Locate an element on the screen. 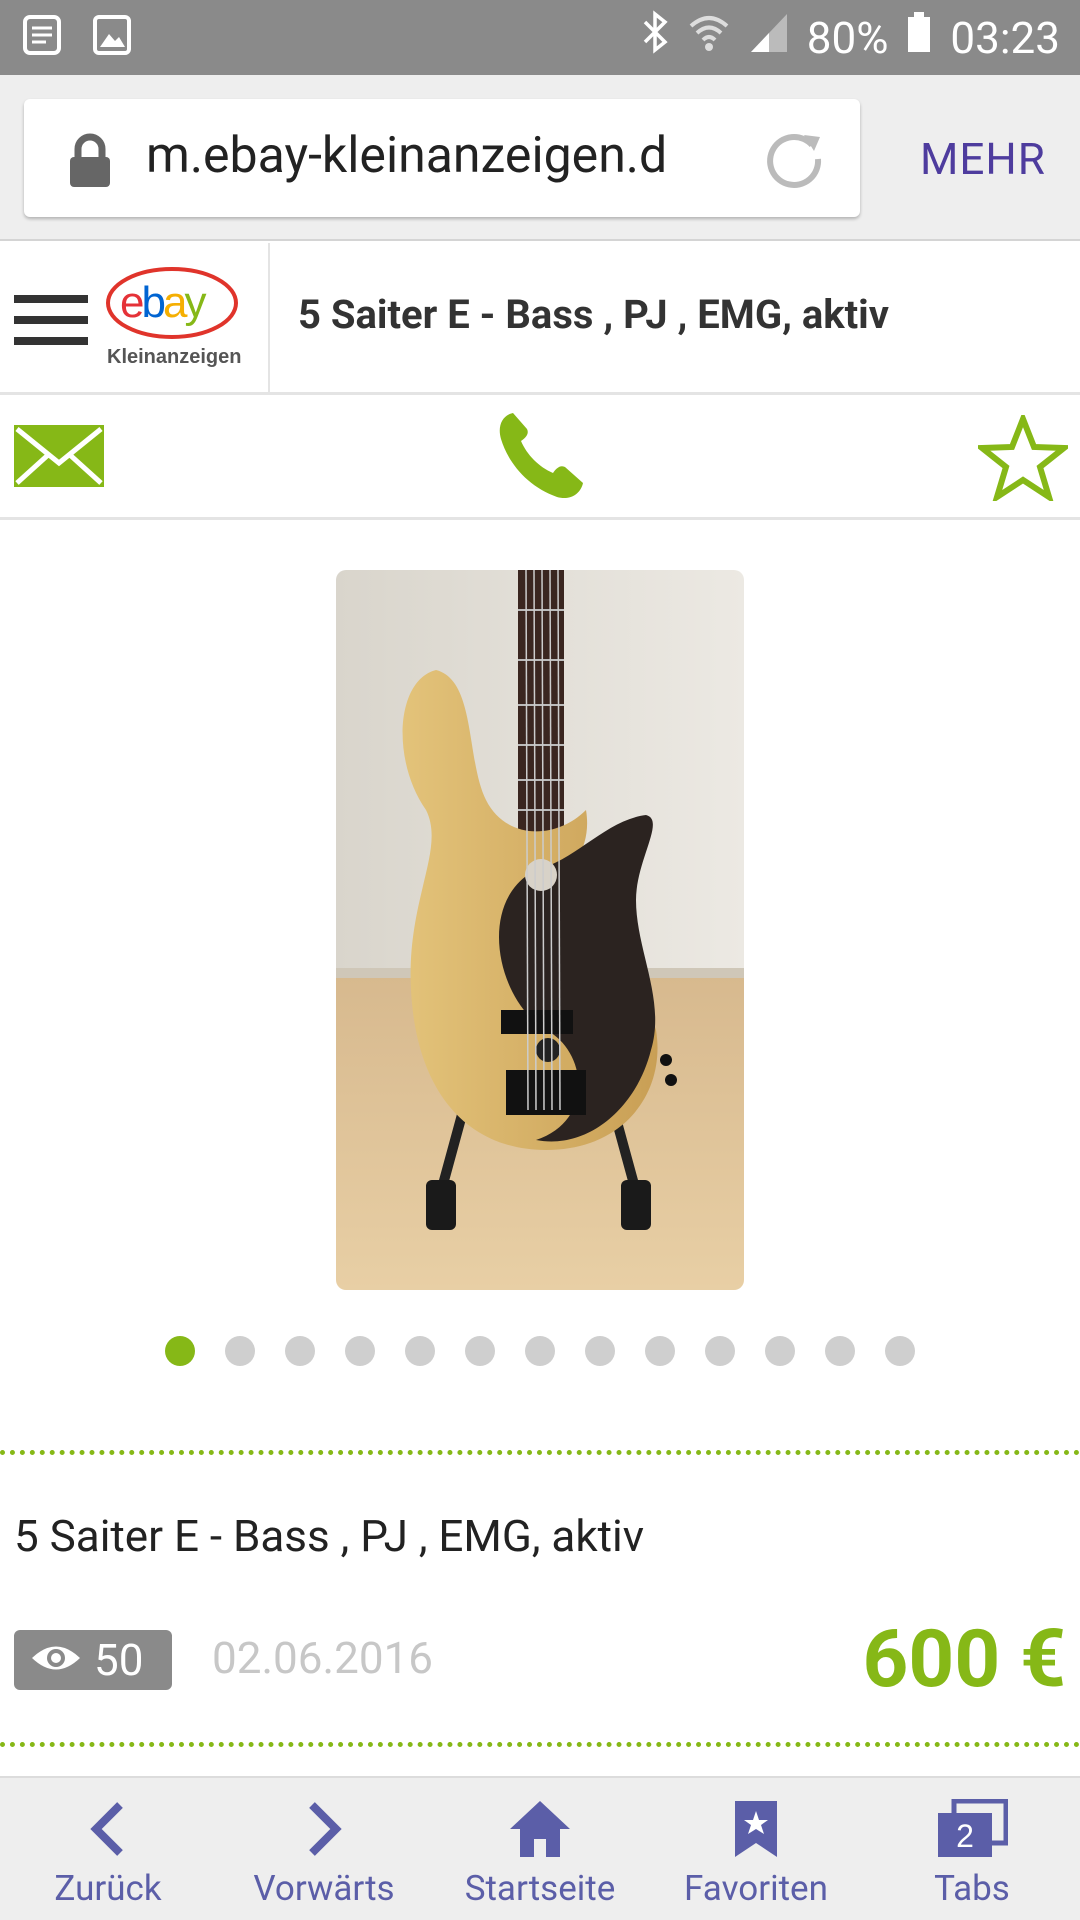  chevron-right-icon is located at coordinates (324, 1829).